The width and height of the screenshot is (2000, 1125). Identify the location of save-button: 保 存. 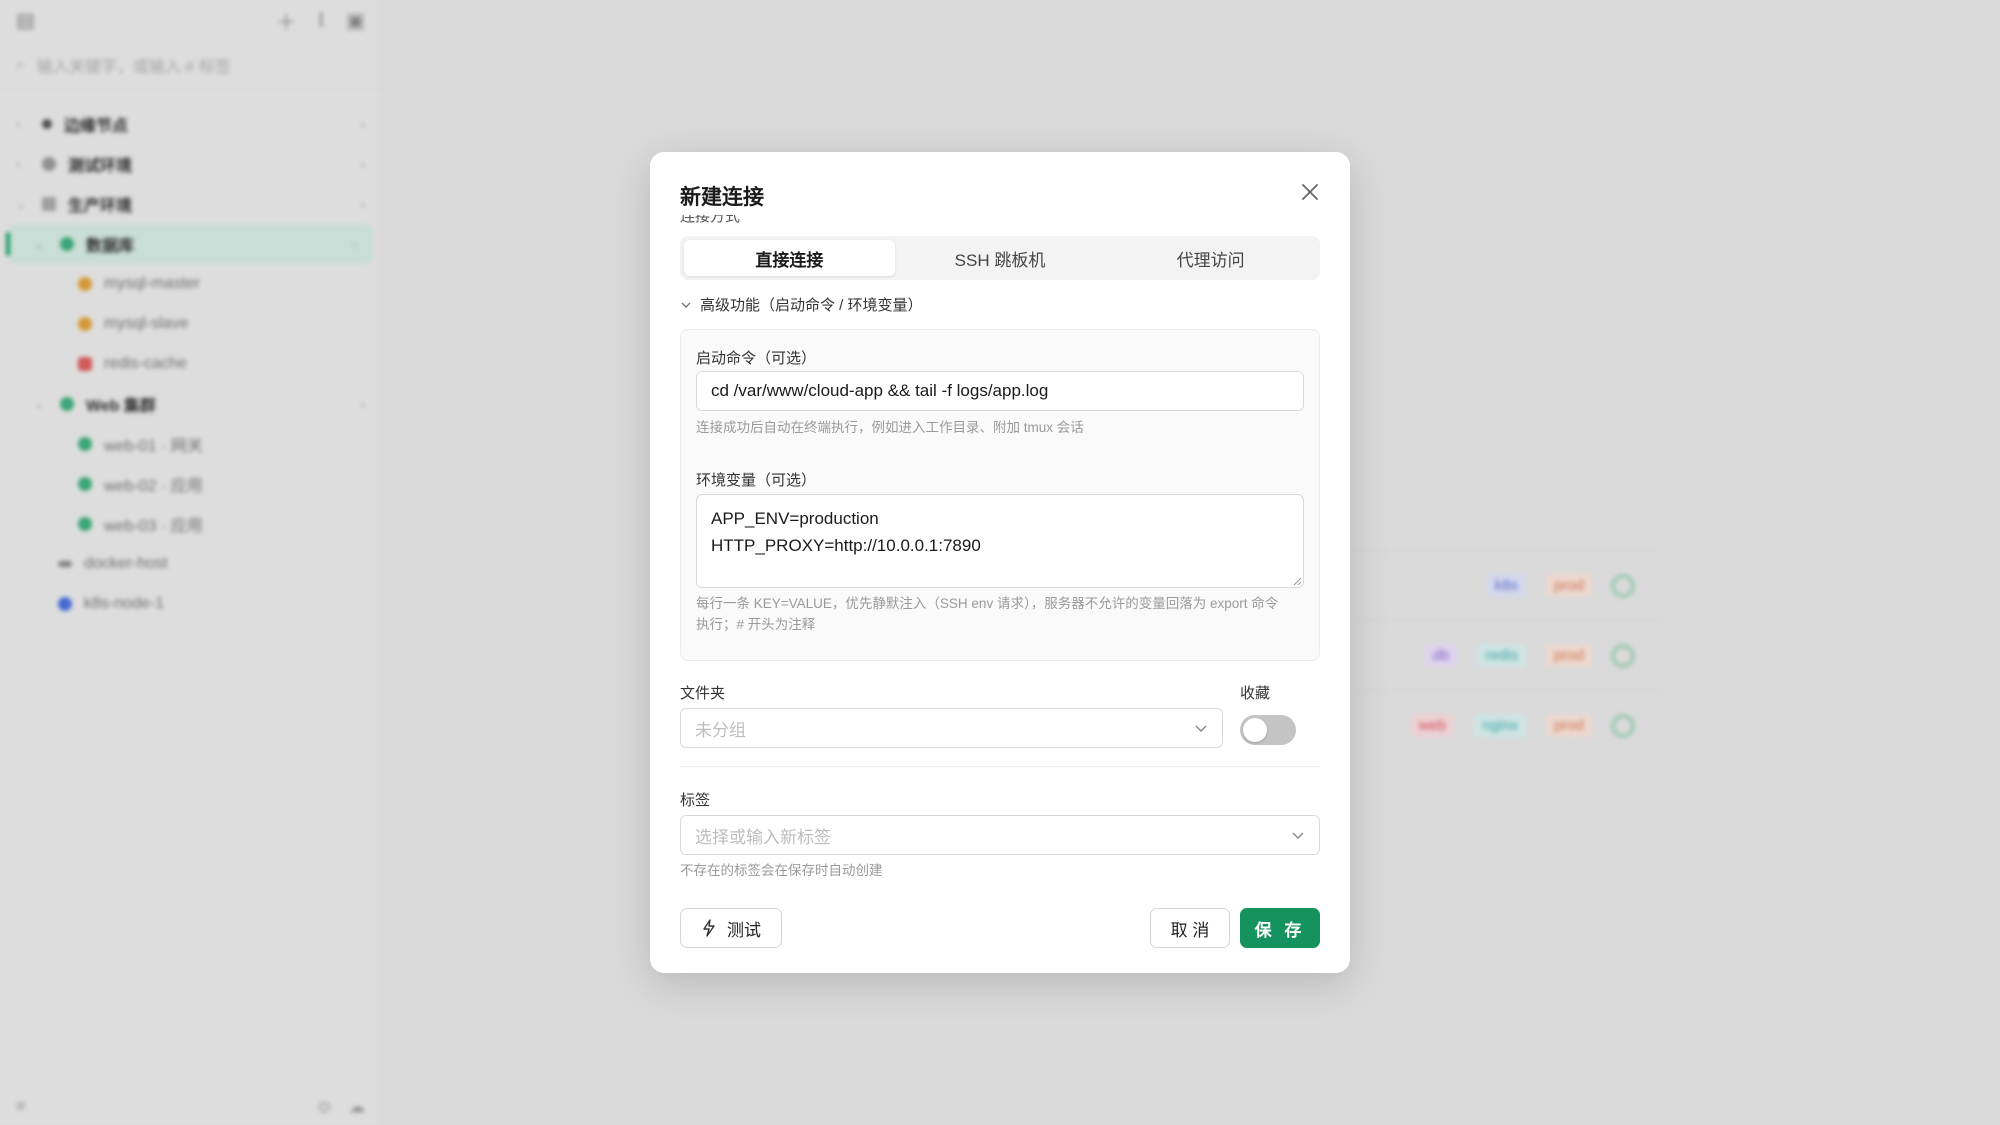
(1280, 928).